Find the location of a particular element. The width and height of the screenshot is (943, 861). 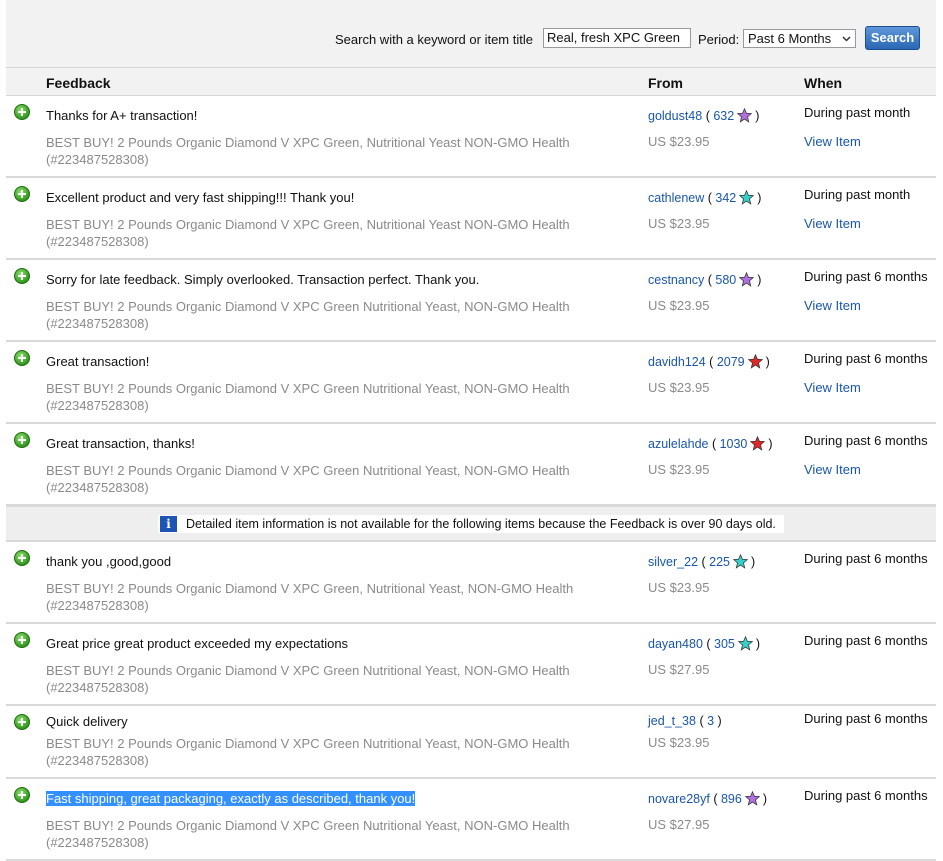

keyword-input: Real, fresh XPC Green is located at coordinates (617, 38).